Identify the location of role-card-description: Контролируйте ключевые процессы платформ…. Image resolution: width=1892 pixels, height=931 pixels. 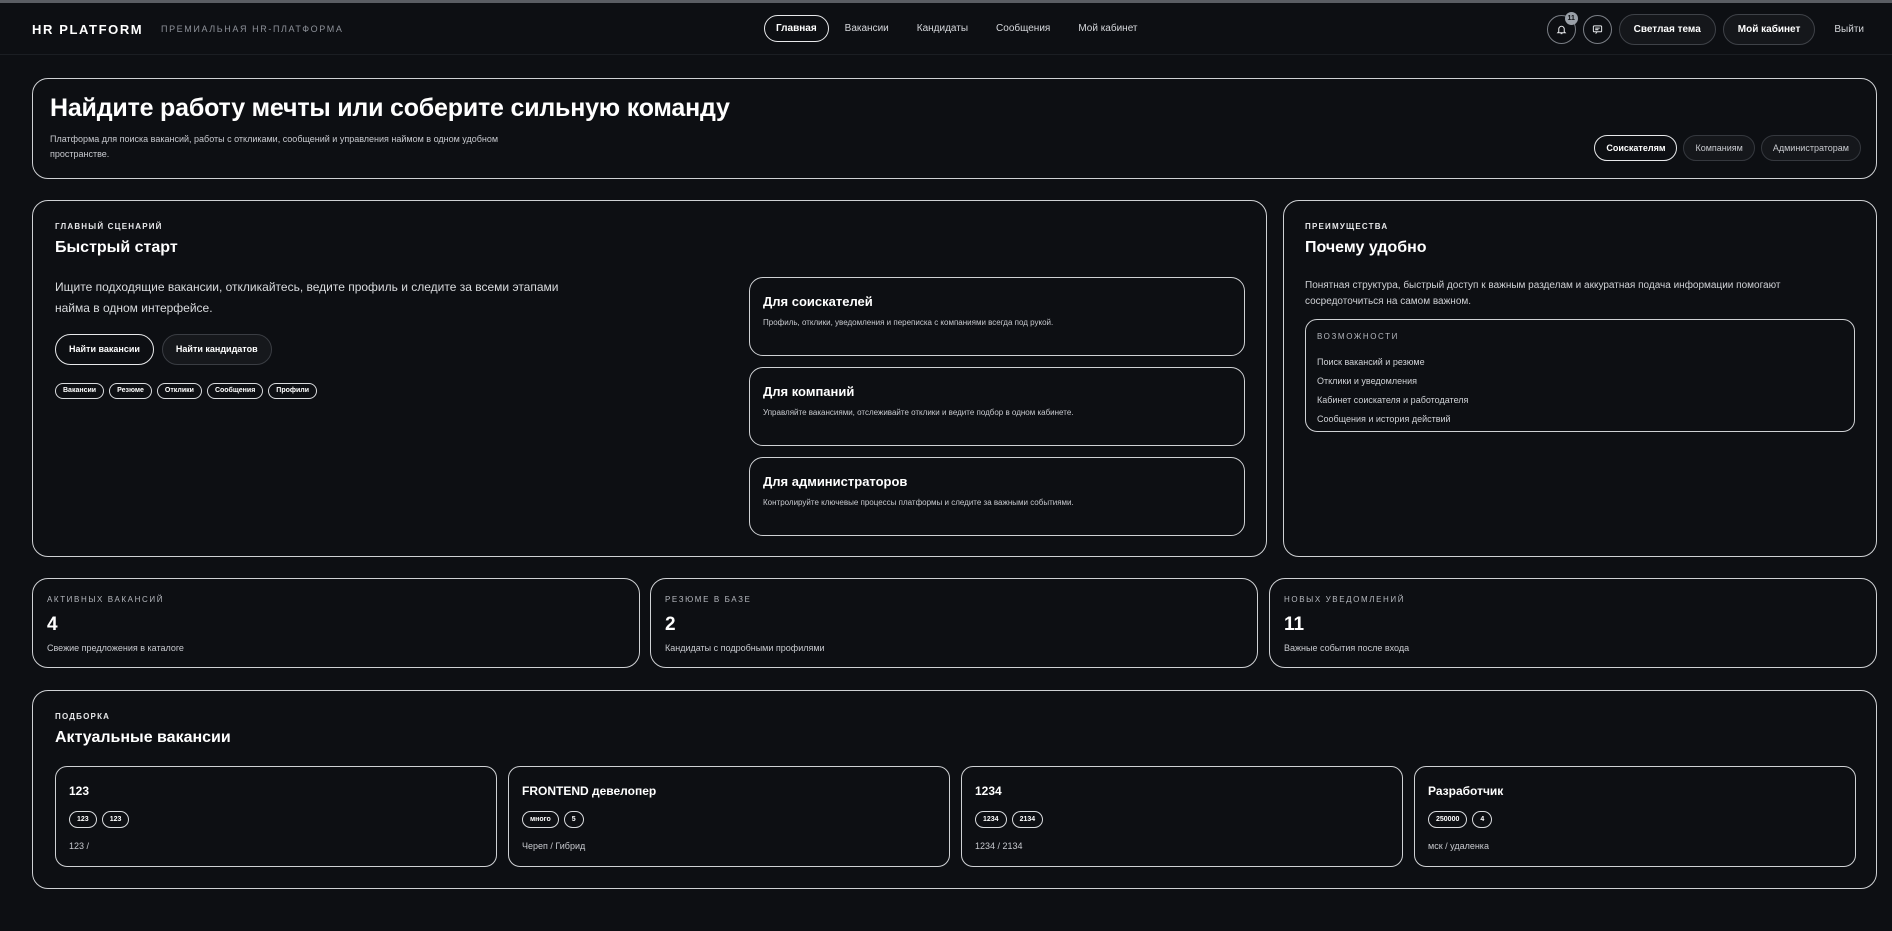
(918, 502).